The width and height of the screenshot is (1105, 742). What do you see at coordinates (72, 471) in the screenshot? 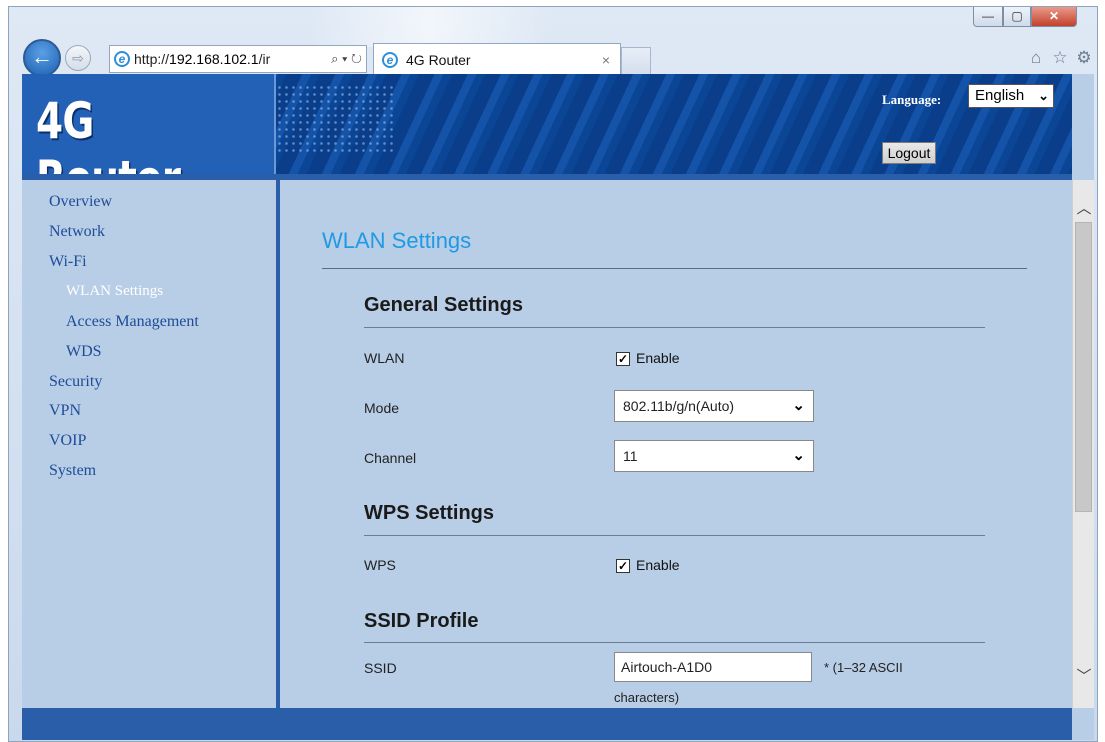
I see `sidebar-item-system: System` at bounding box center [72, 471].